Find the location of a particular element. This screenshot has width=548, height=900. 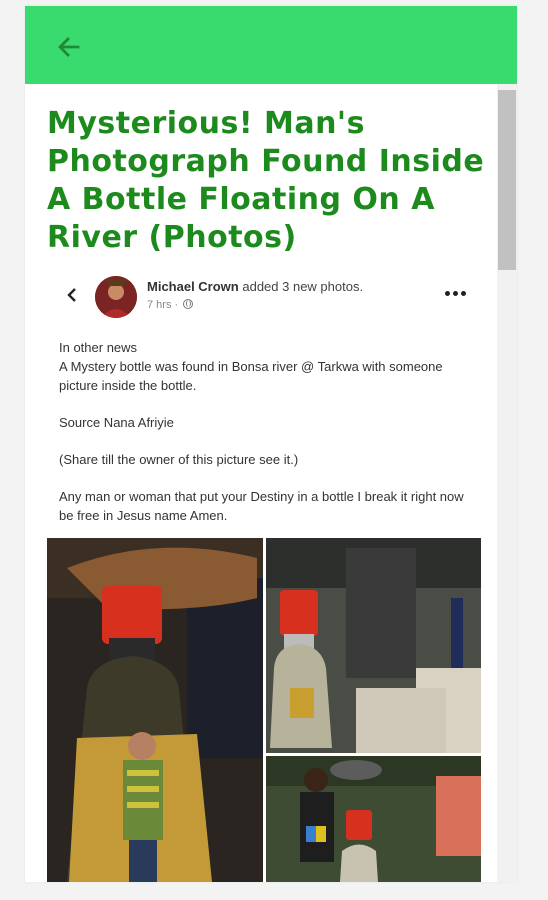

arrow-left-icon is located at coordinates (69, 47).